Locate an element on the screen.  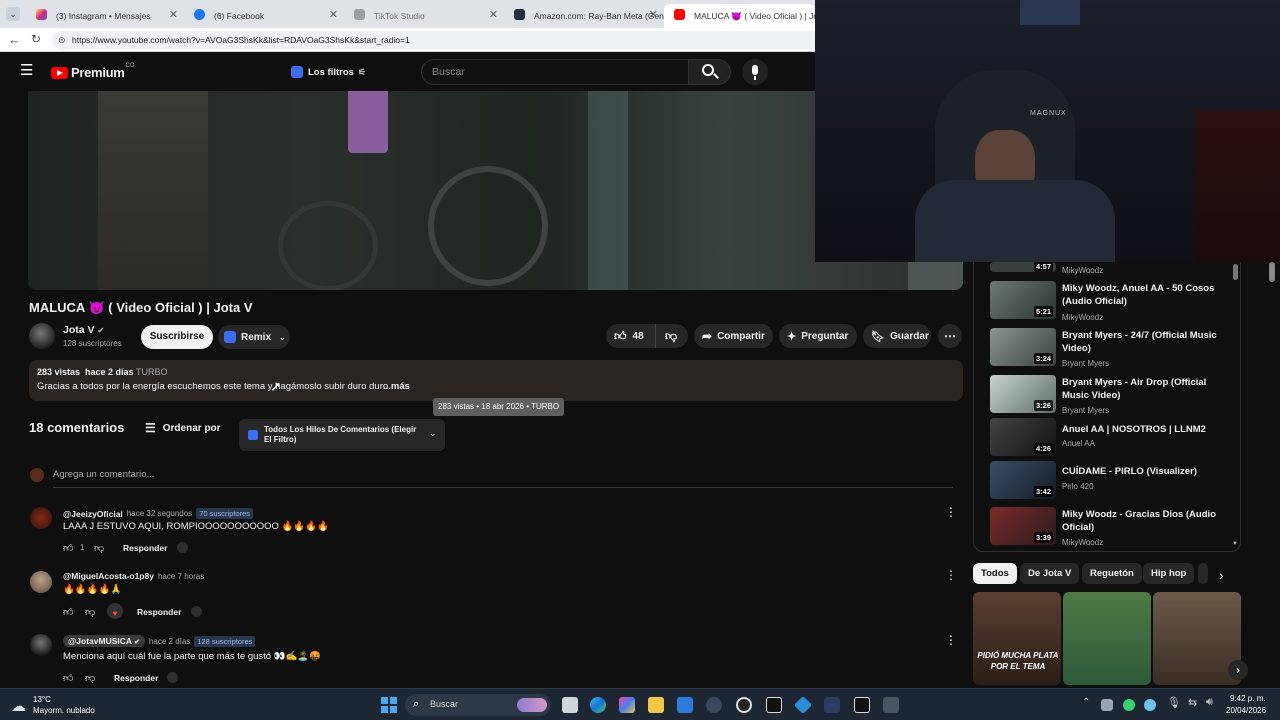
video-thumbnail: 3:24 is located at coordinates (1023, 347).